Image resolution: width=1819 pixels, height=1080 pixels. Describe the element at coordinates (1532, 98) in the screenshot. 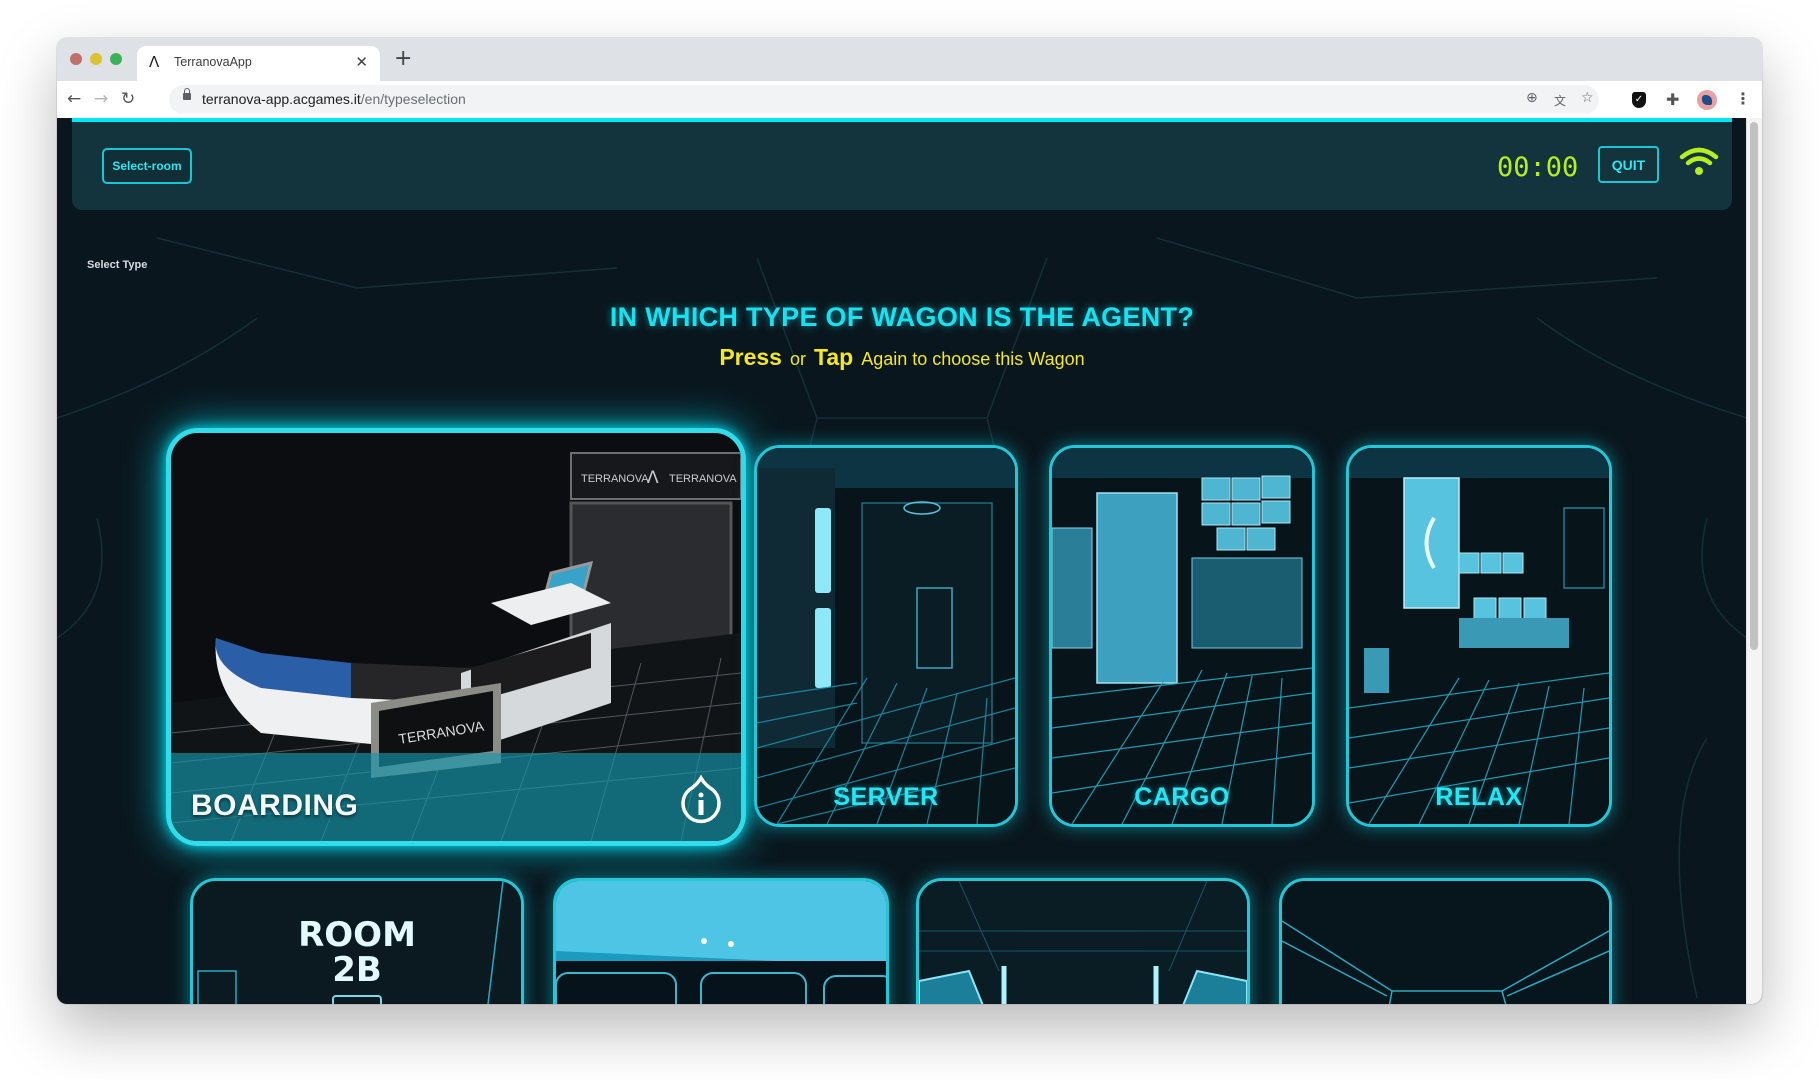

I see `add-icon: ⊕` at that location.